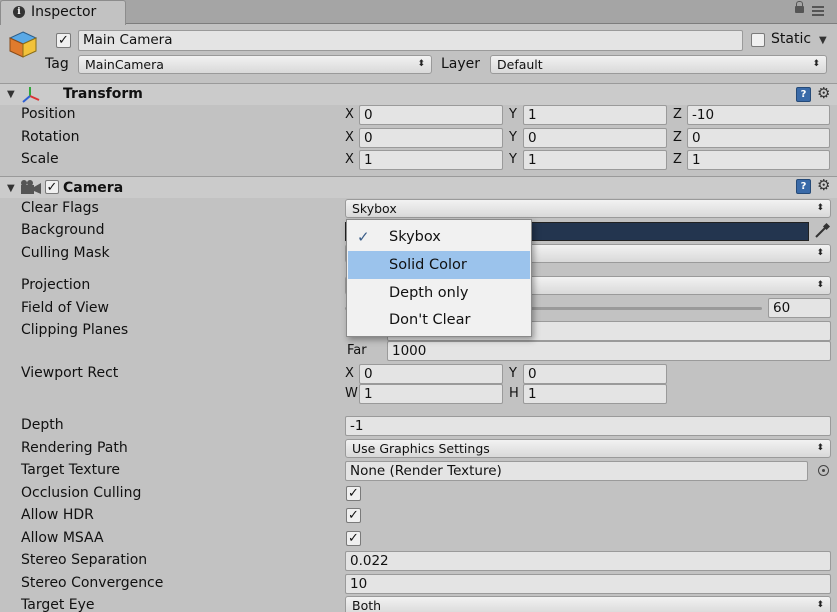 This screenshot has height=612, width=837. I want to click on active-checkbox: ✓, so click(63, 40).